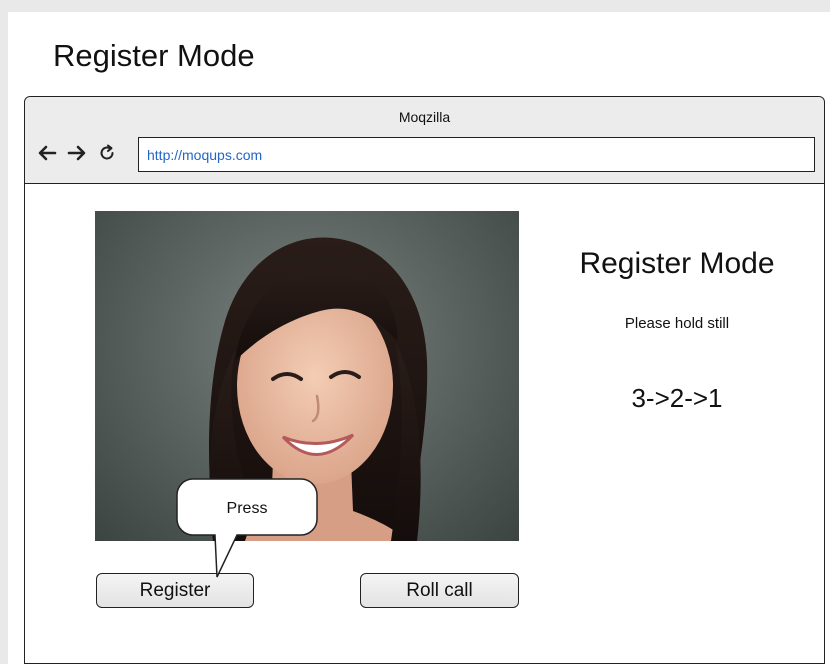 This screenshot has width=830, height=664. Describe the element at coordinates (677, 263) in the screenshot. I see `mode-heading: Register Mode` at that location.